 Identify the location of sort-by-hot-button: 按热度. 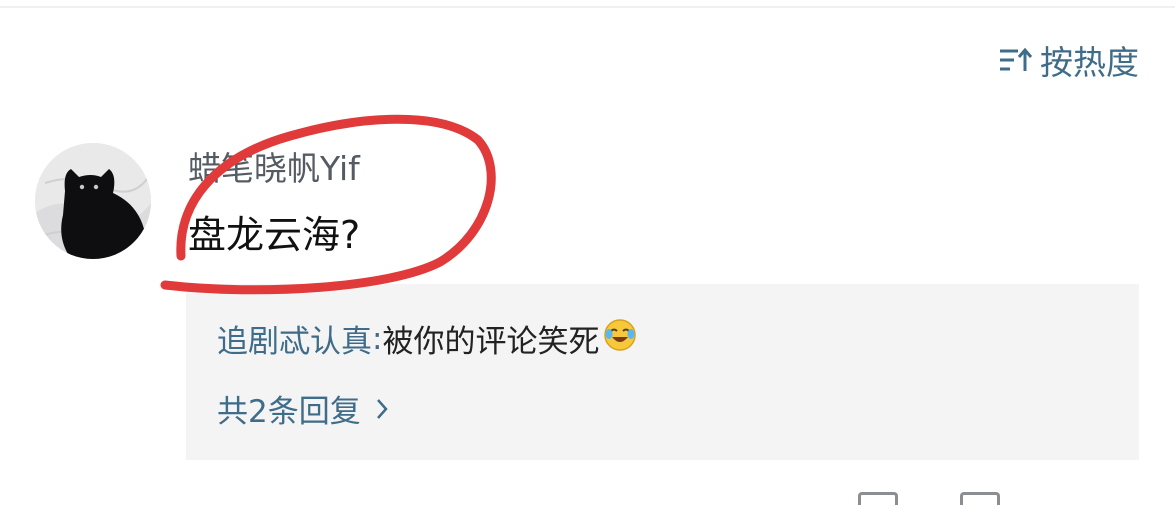
(1068, 60).